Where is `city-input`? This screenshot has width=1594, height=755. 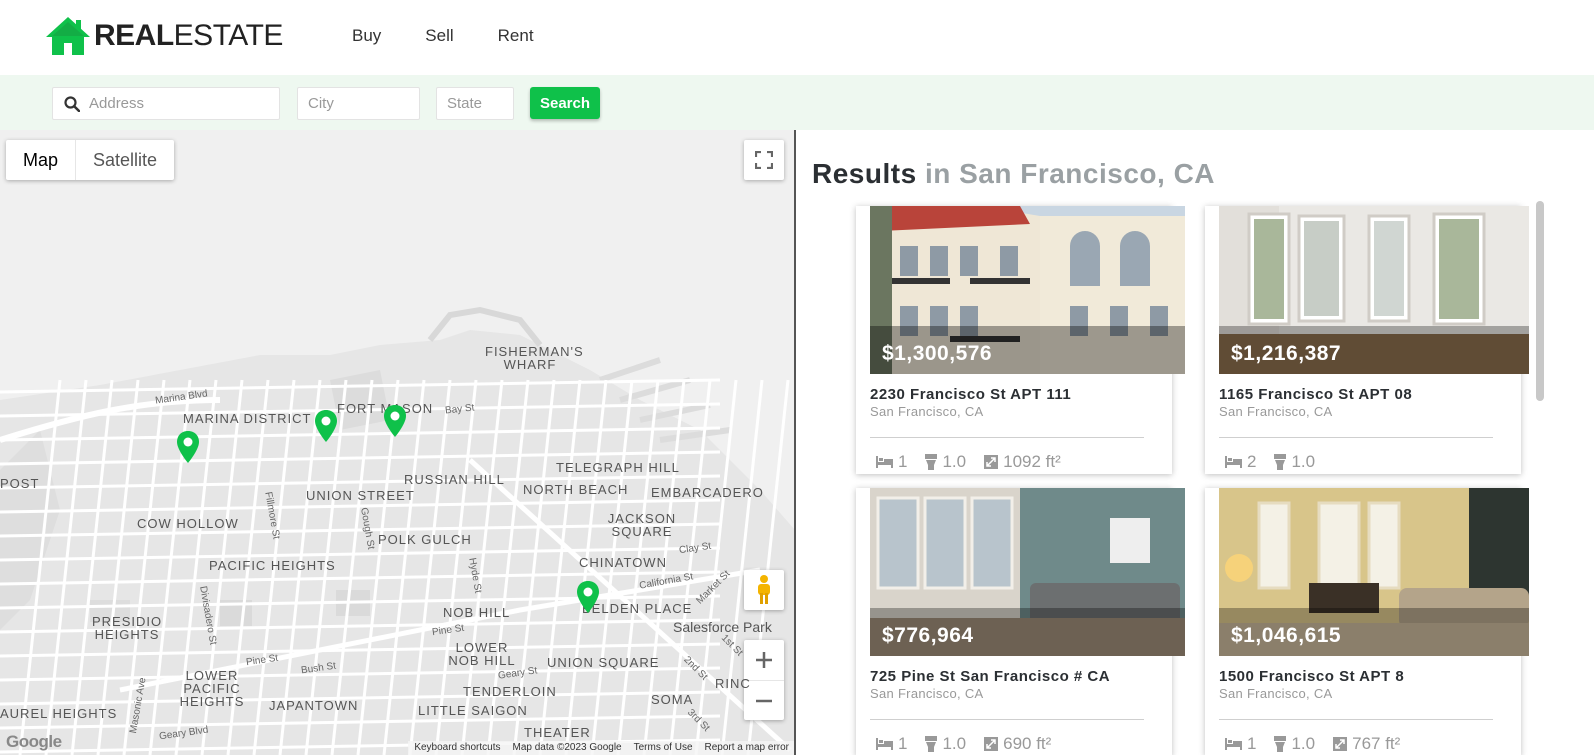
city-input is located at coordinates (363, 103).